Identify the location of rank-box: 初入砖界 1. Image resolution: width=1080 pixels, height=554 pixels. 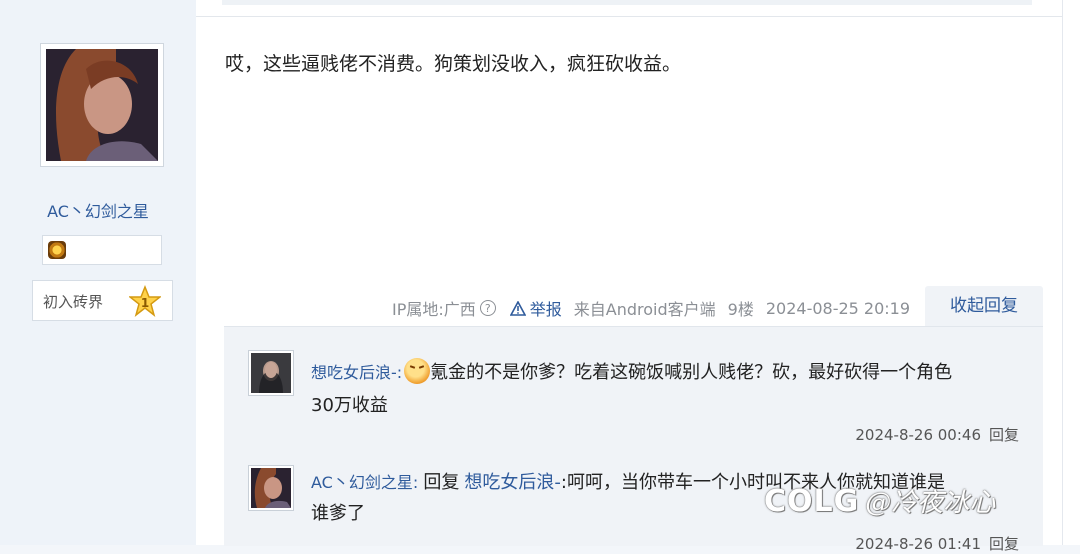
(102, 300).